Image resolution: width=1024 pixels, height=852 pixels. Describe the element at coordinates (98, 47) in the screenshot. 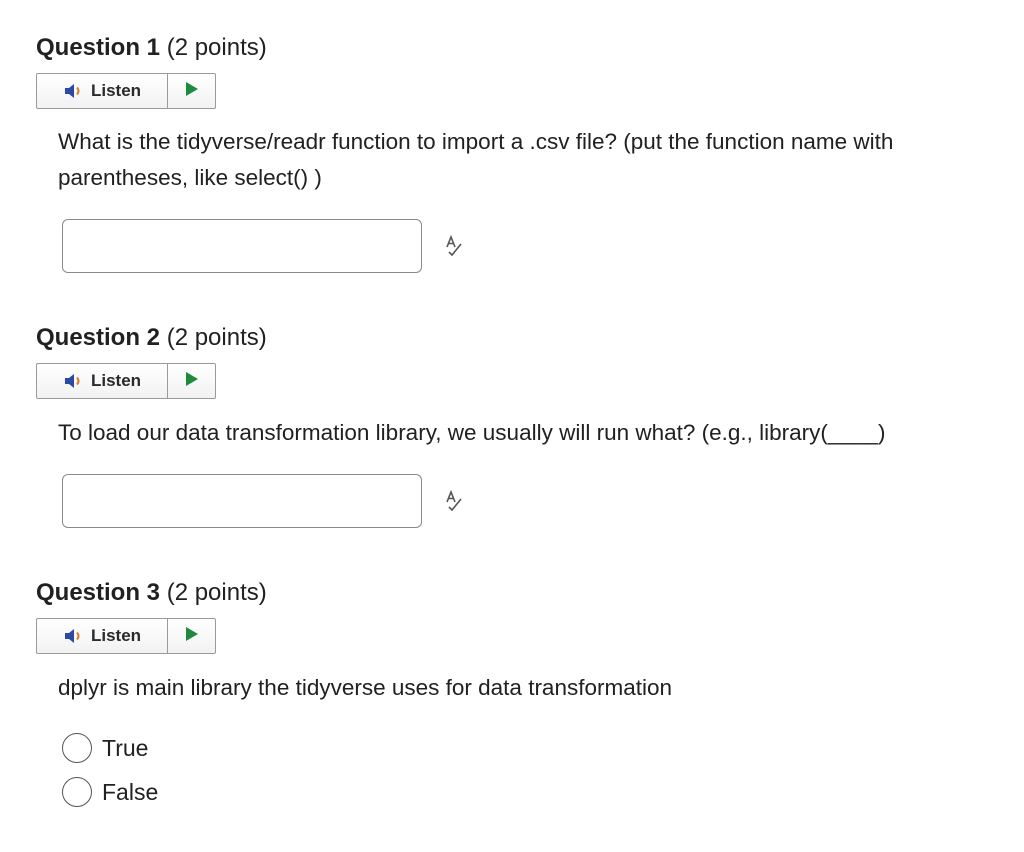

I see `question-1-name: Question 1` at that location.